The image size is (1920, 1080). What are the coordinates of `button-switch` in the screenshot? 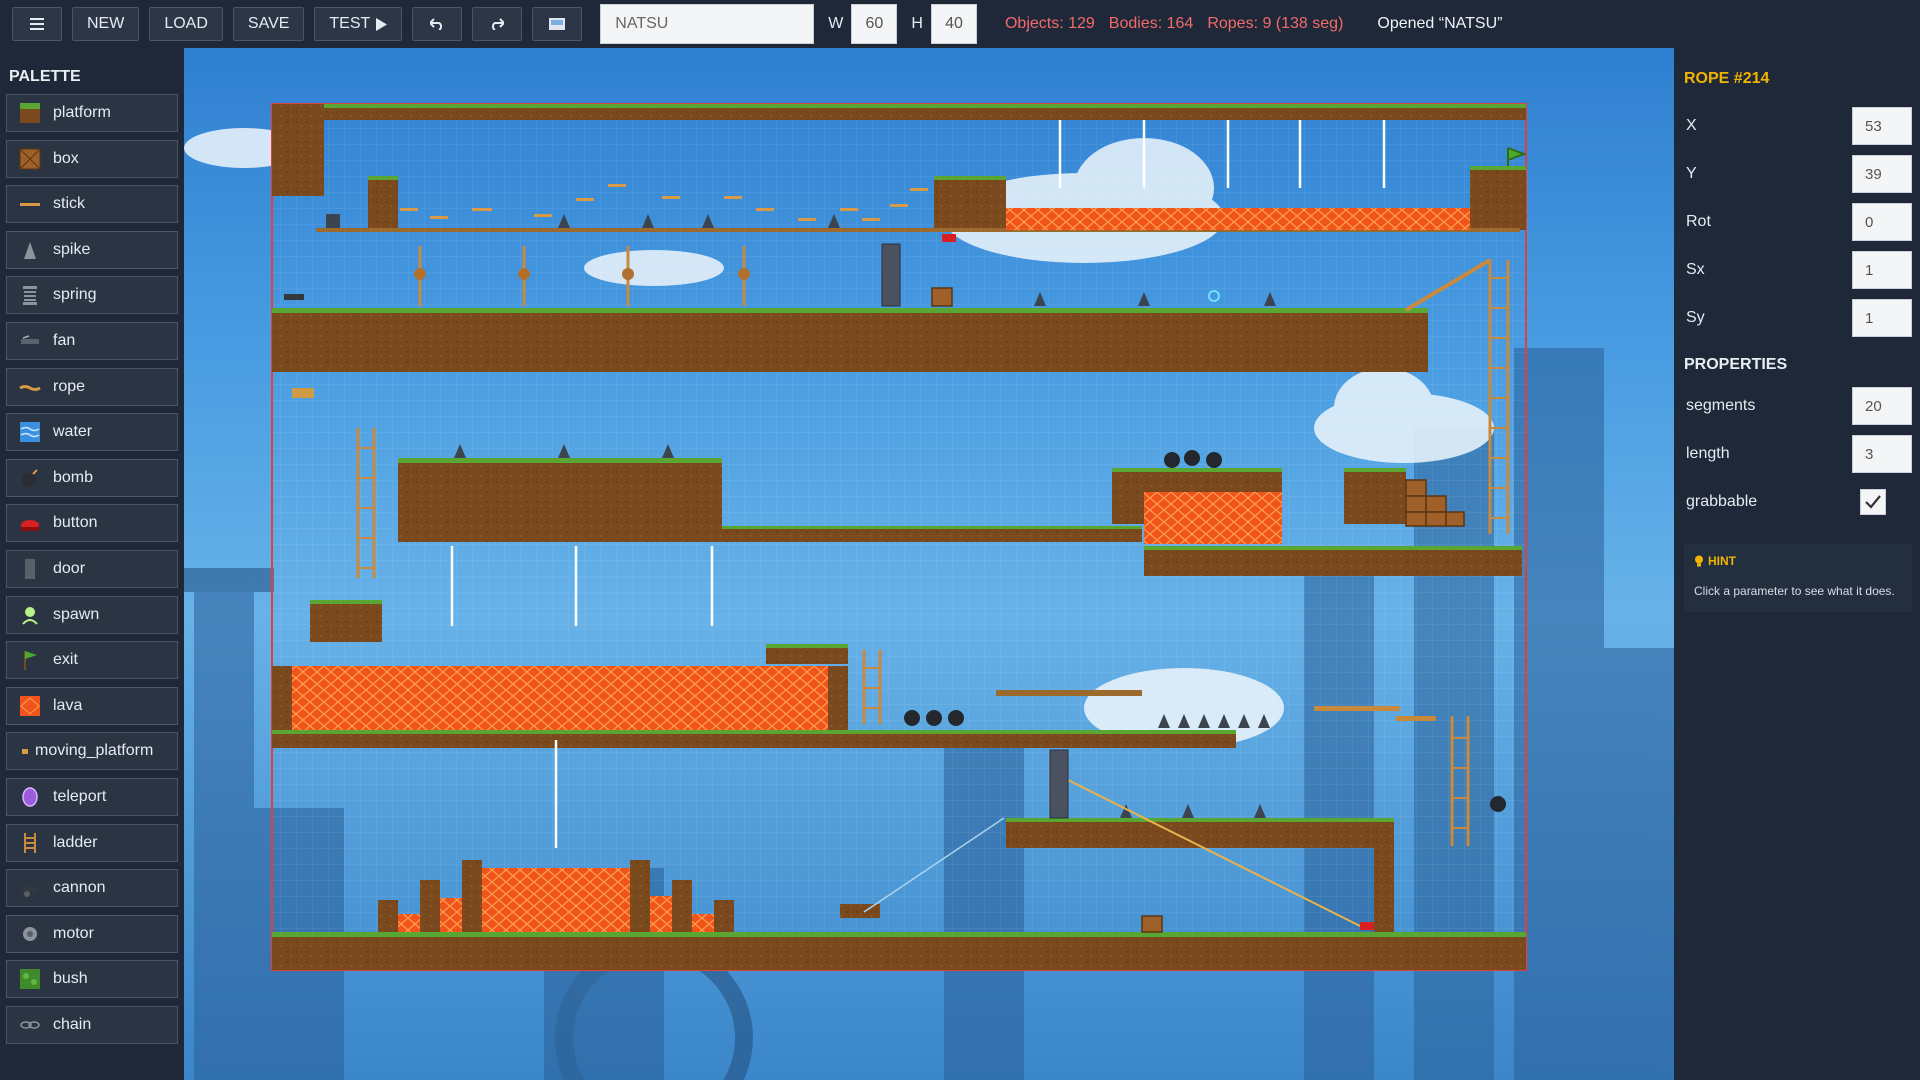 It's located at (949, 238).